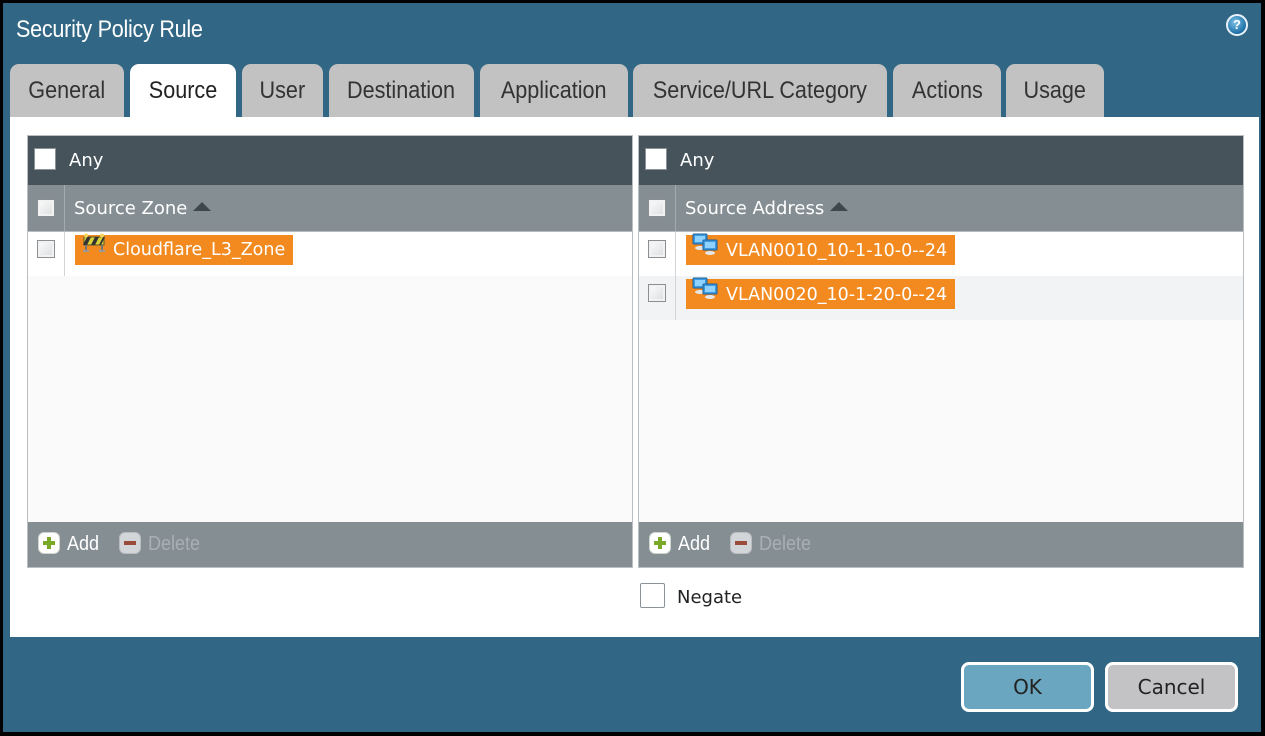 This screenshot has width=1265, height=736. What do you see at coordinates (282, 90) in the screenshot?
I see `tab-user: User` at bounding box center [282, 90].